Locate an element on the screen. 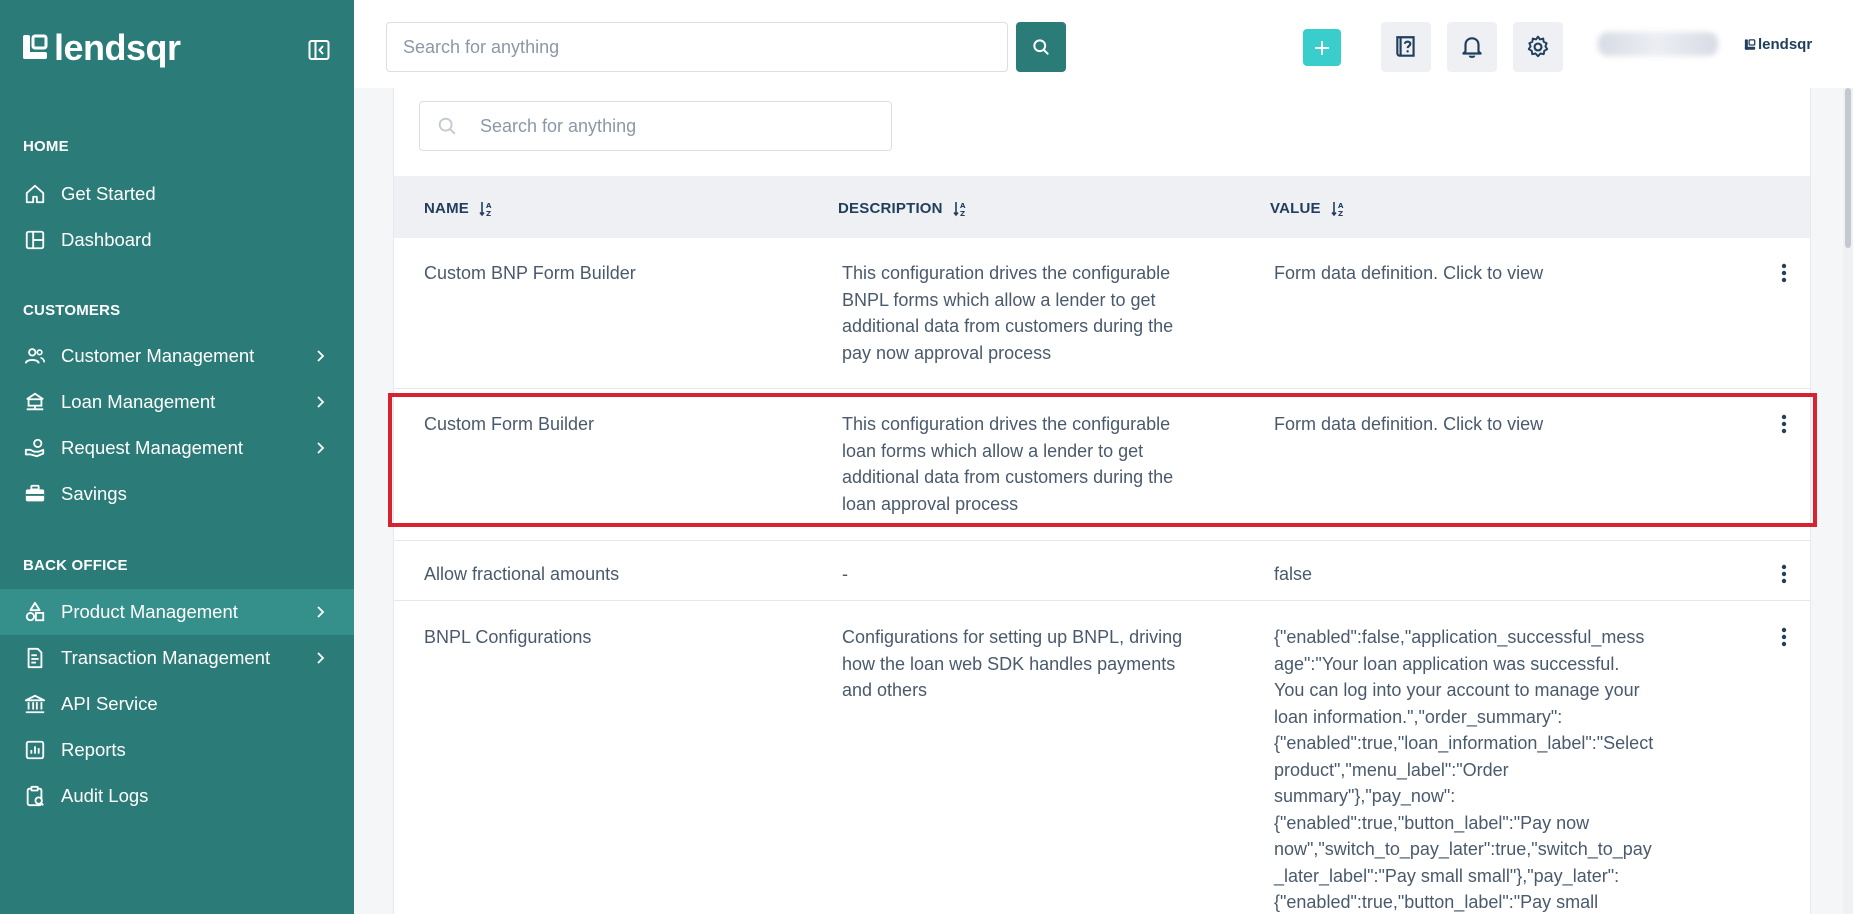 This screenshot has width=1853, height=914. bell-icon is located at coordinates (1472, 47).